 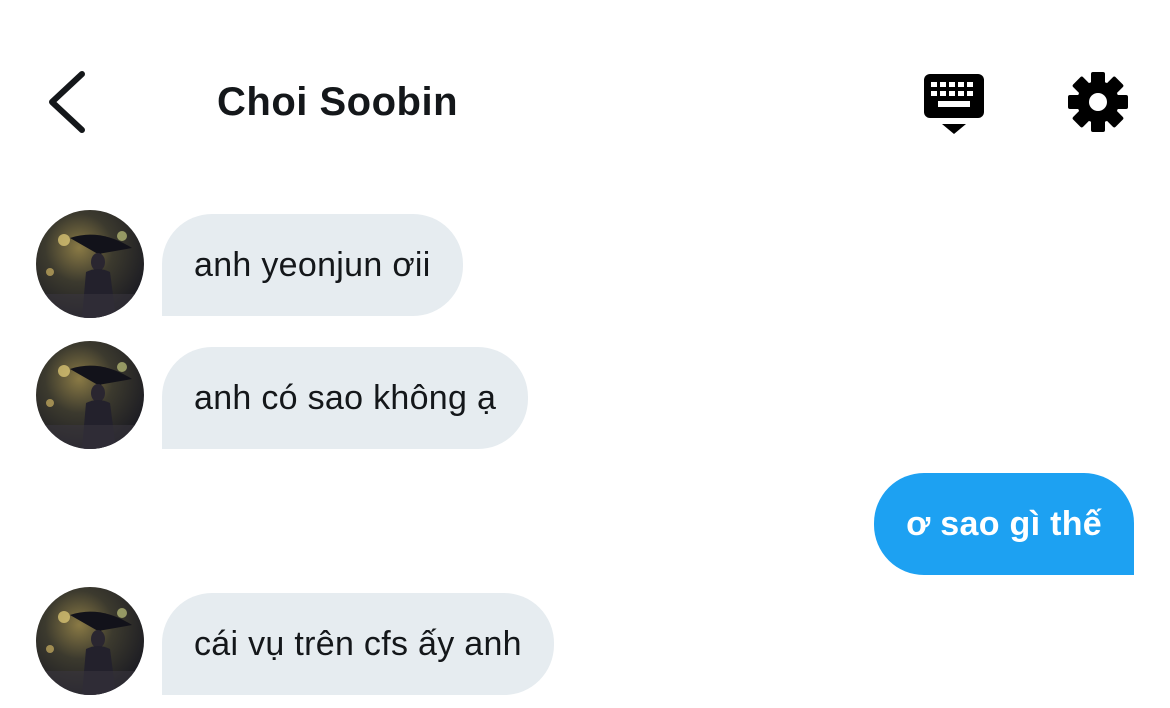 What do you see at coordinates (337, 102) in the screenshot?
I see `conversation-title: Choi Soobin` at bounding box center [337, 102].